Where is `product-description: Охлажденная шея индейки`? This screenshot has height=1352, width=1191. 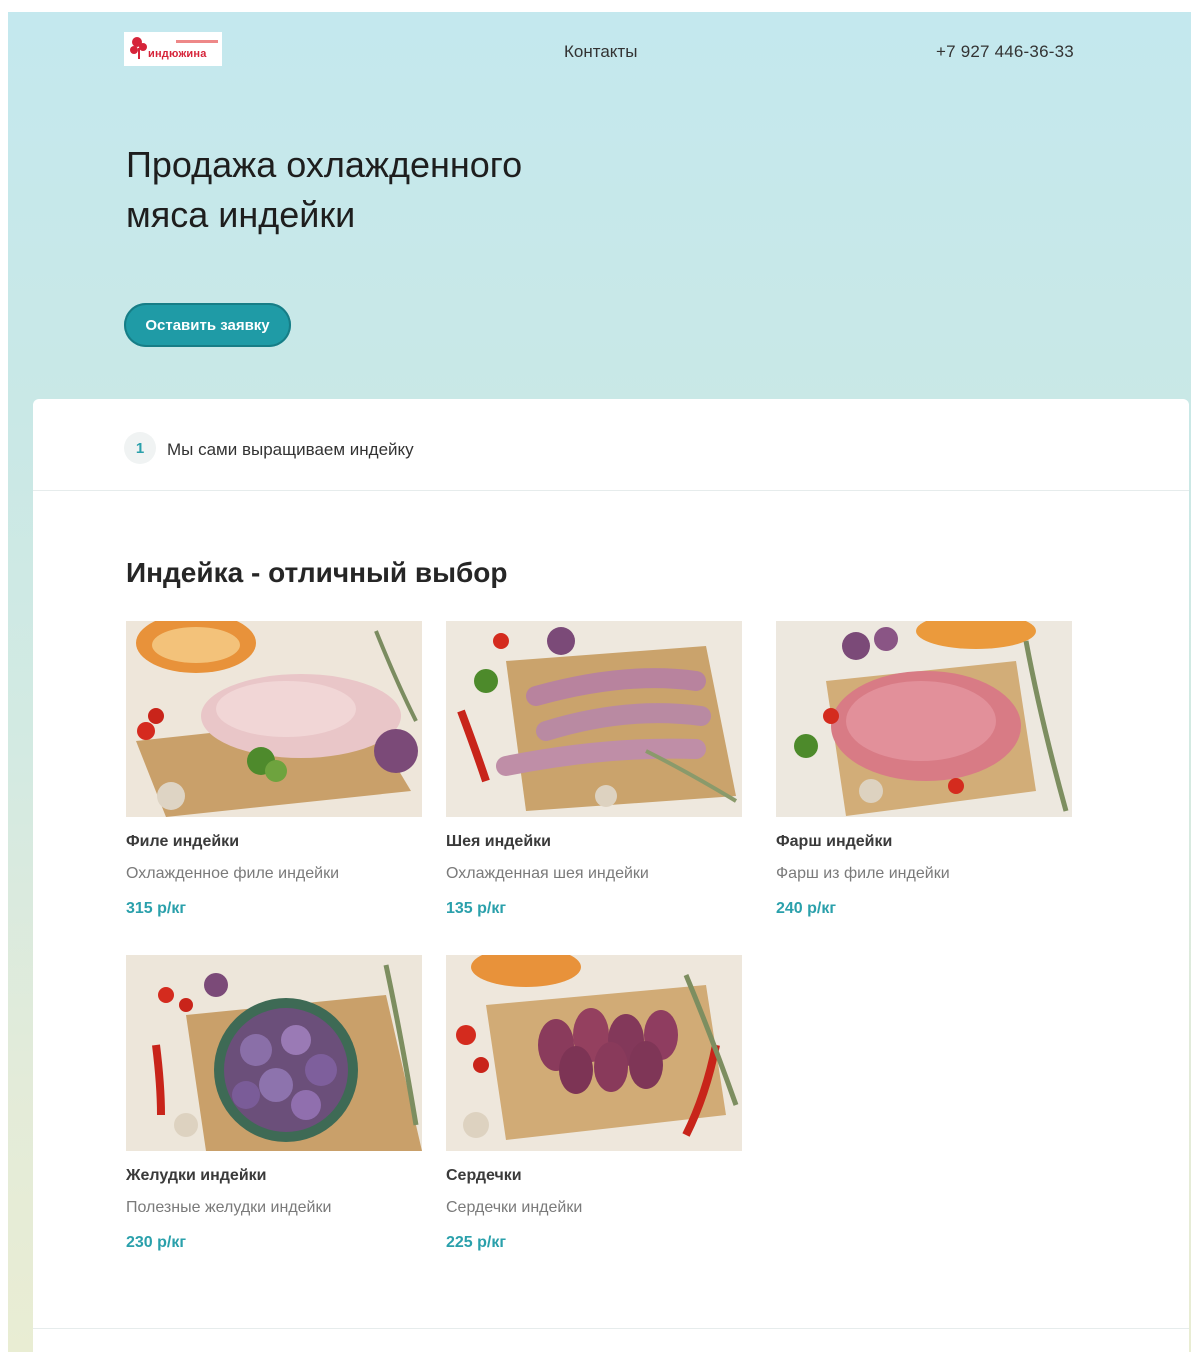
product-description: Охлажденная шея индейки is located at coordinates (547, 873).